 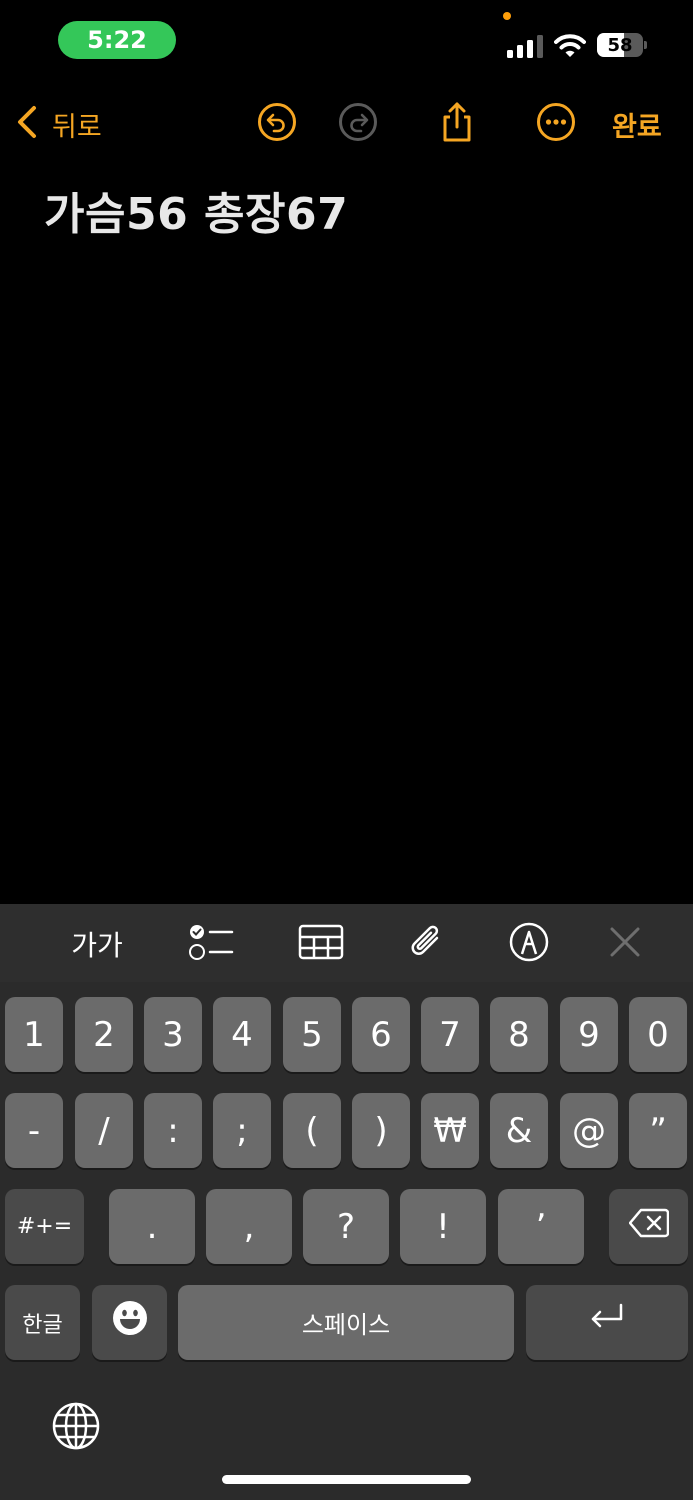 I want to click on emoji-icon, so click(x=130, y=1322).